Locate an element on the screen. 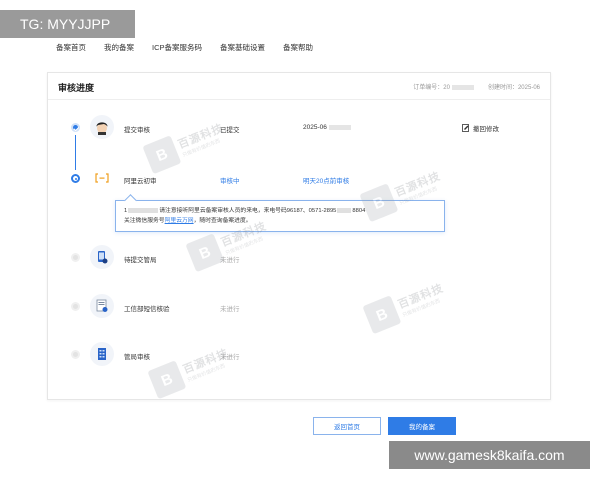 The image size is (600, 480). edit-icon is located at coordinates (465, 128).